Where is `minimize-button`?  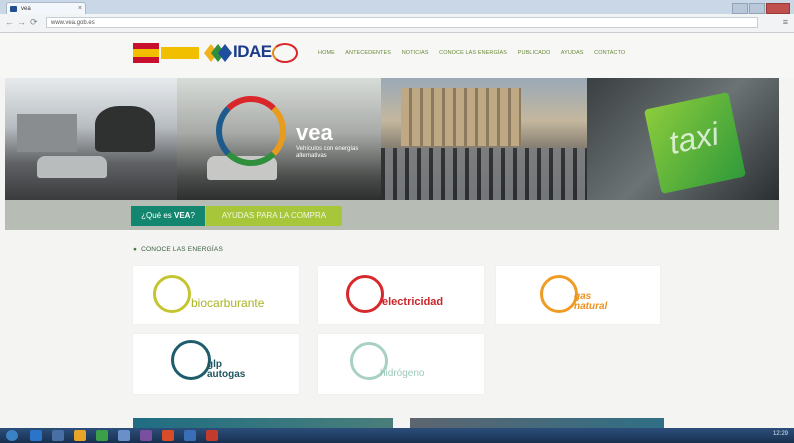 minimize-button is located at coordinates (740, 8).